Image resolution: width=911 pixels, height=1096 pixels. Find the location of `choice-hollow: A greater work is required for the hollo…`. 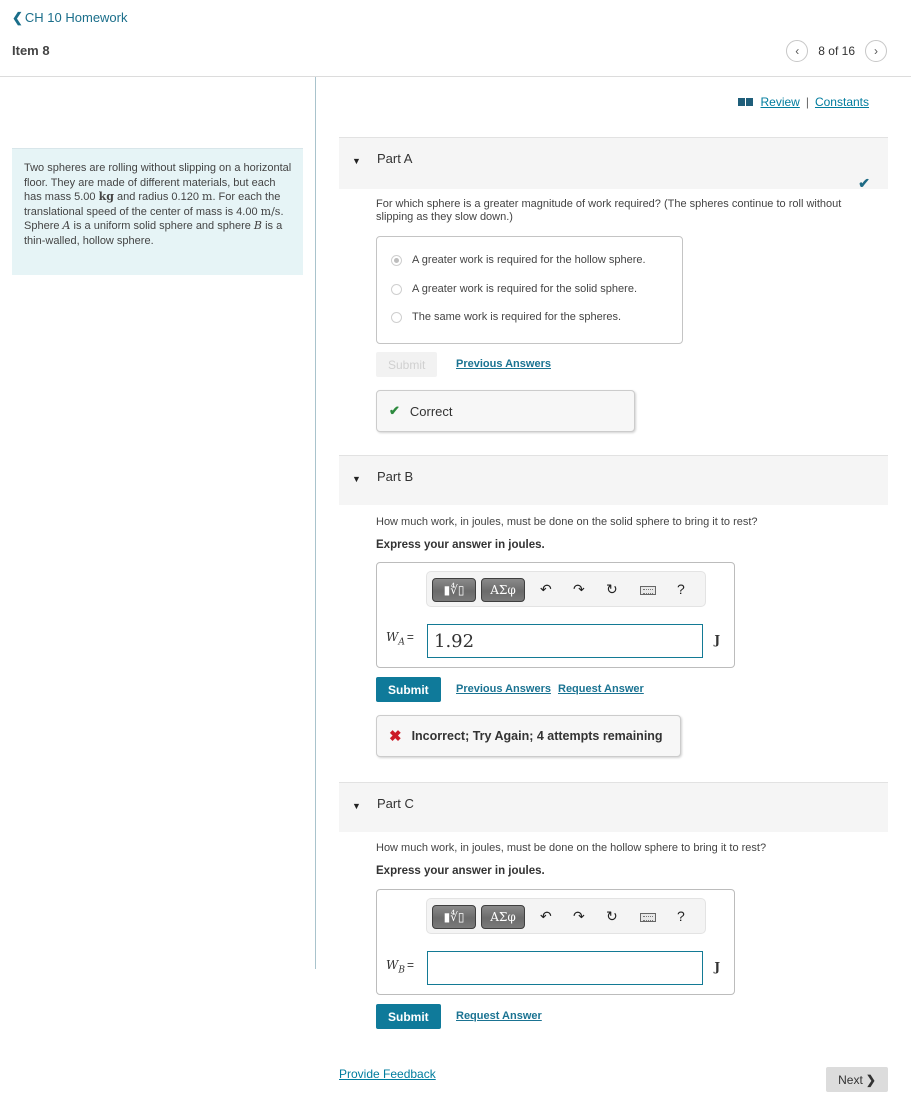

choice-hollow: A greater work is required for the hollo… is located at coordinates (518, 260).